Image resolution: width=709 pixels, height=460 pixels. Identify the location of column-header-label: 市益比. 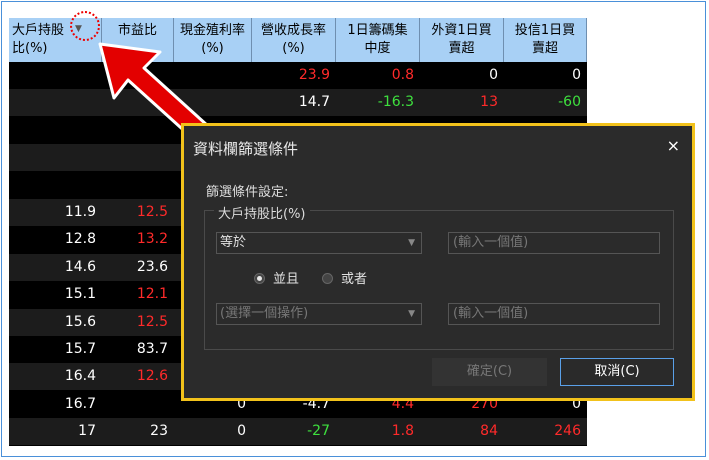
(137, 30).